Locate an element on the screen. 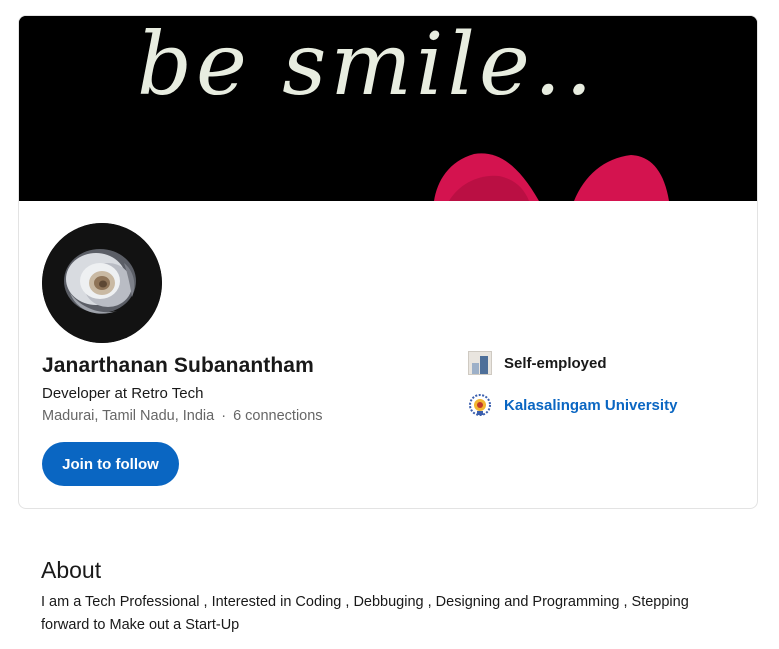  experience-org: Self-employed is located at coordinates (537, 363).